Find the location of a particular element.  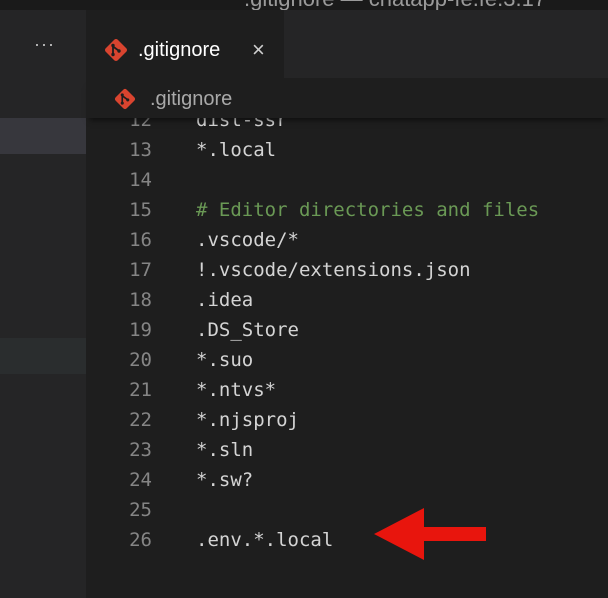

line-number: 22 is located at coordinates (140, 420).